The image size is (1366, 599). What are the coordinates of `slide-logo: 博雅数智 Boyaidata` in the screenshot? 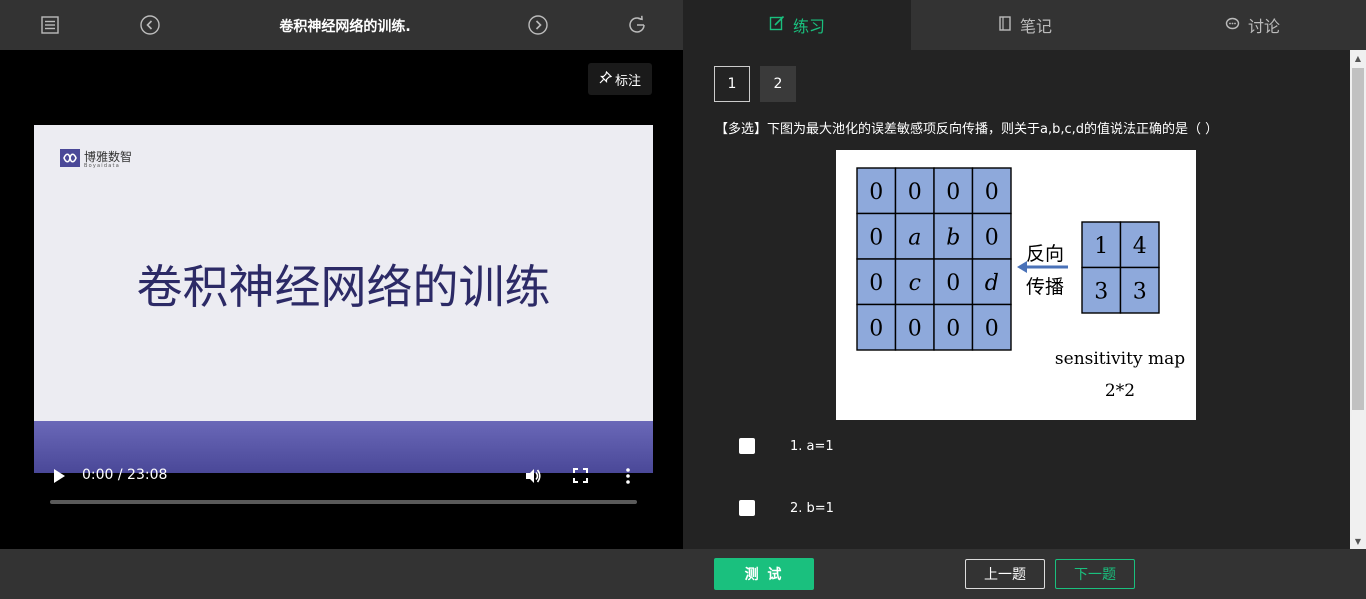 It's located at (96, 160).